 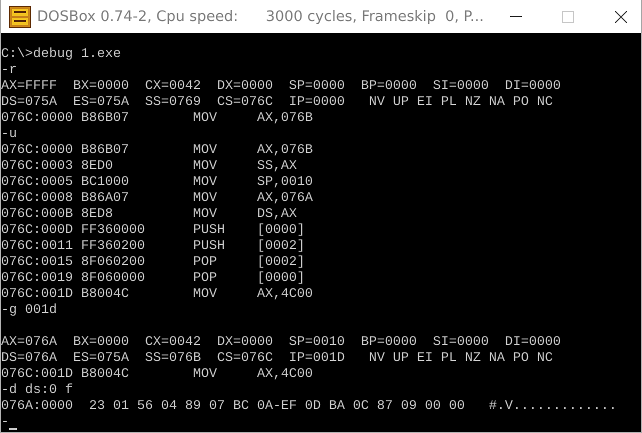 What do you see at coordinates (153, 263) in the screenshot?
I see `terminal-line: 076C:0015 8F060200 POP [0002]` at bounding box center [153, 263].